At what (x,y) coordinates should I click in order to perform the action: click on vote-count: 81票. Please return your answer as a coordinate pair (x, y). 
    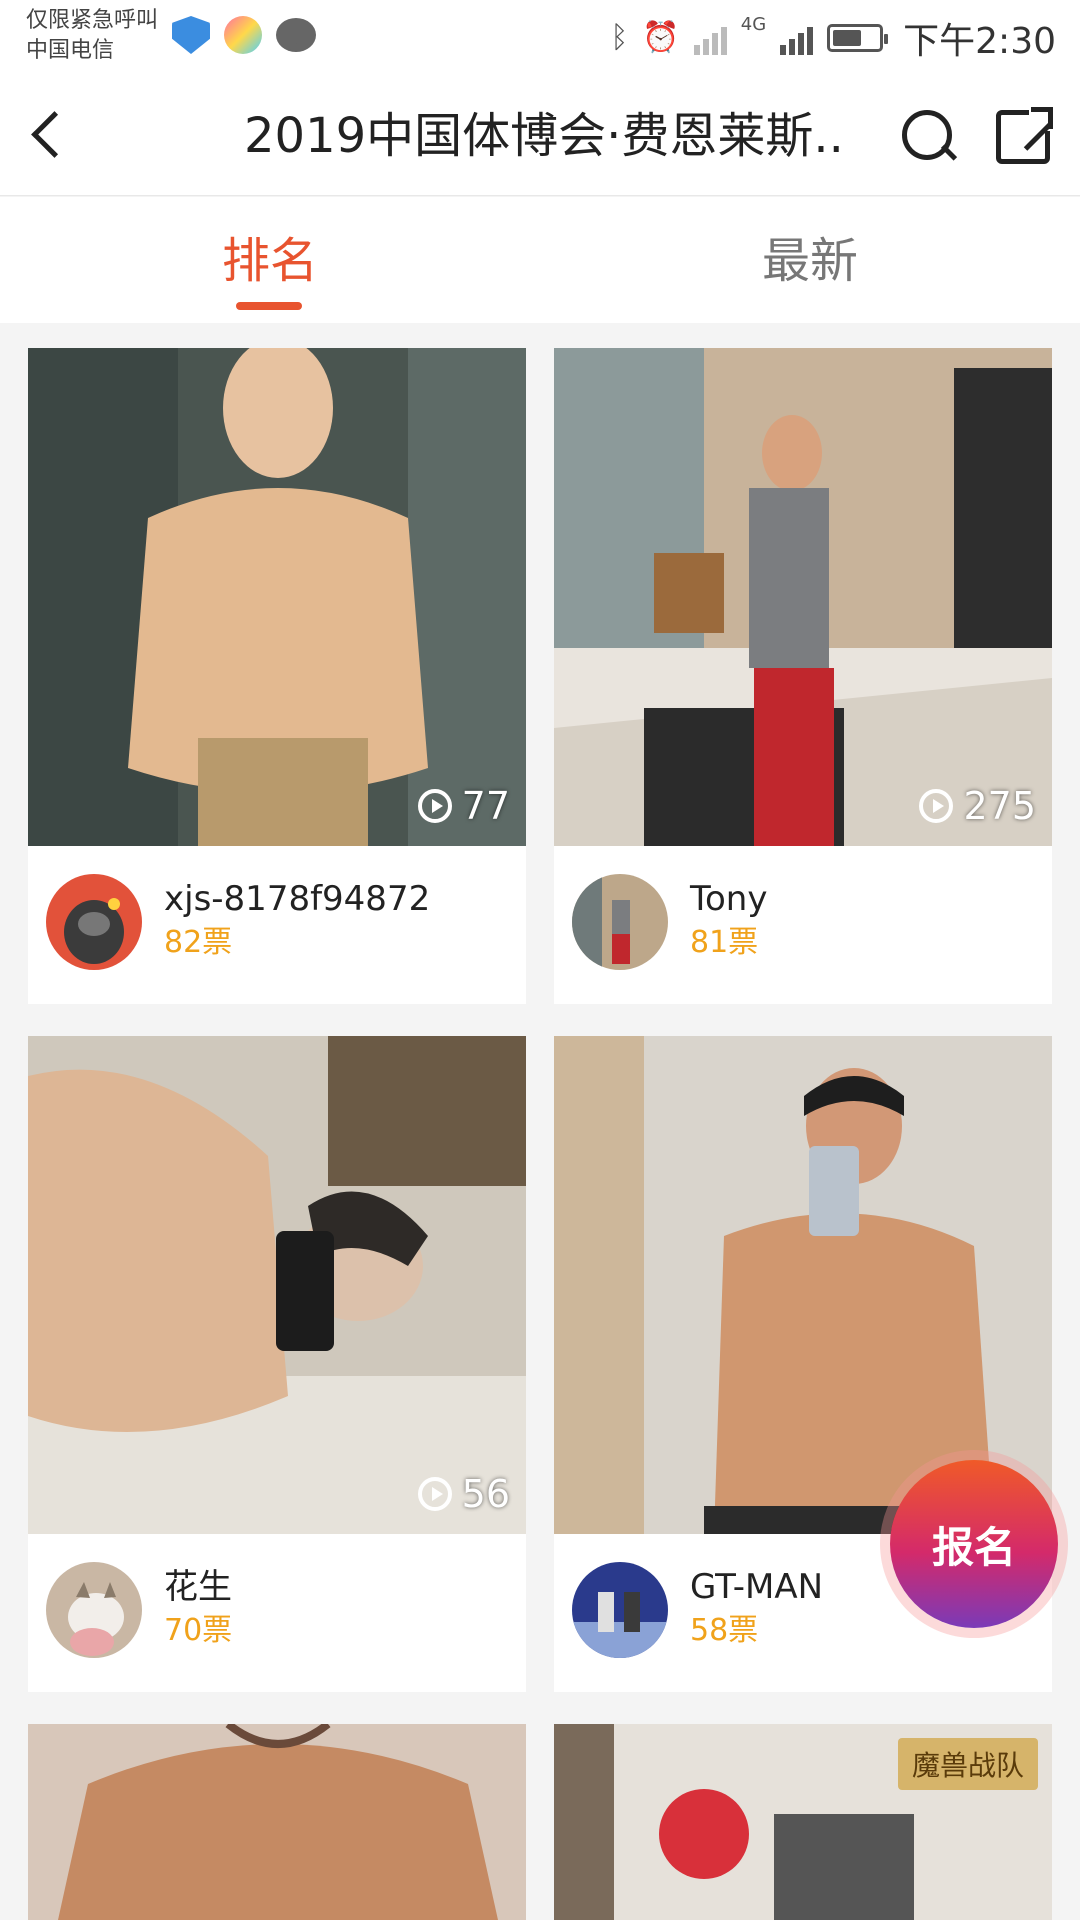
    Looking at the image, I should click on (724, 942).